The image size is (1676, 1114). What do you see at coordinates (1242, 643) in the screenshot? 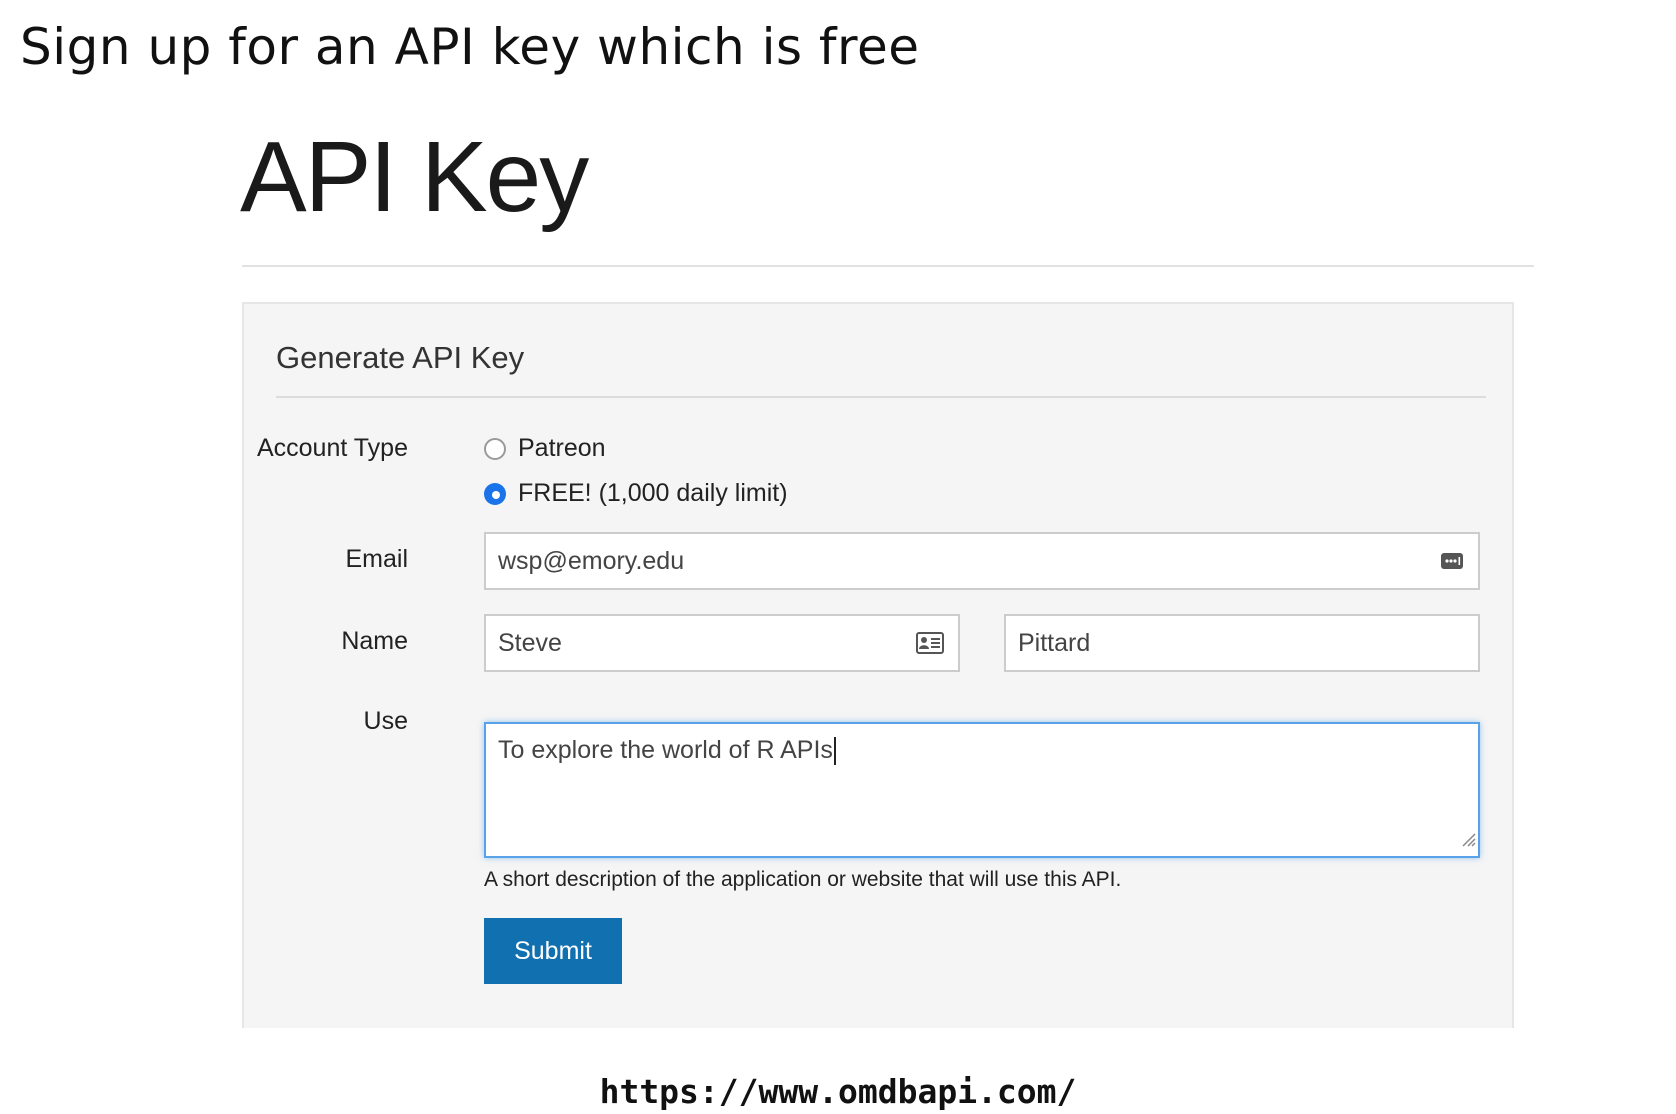
I see `last-name-field: Pittard` at bounding box center [1242, 643].